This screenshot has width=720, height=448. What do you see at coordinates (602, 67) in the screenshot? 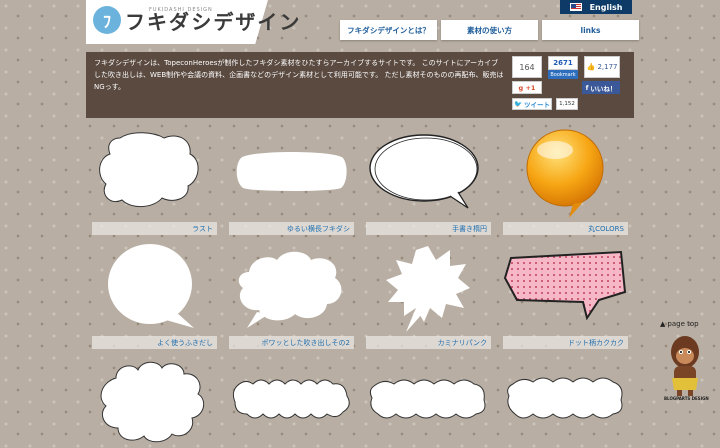
I see `like-count: 👍 2,177` at bounding box center [602, 67].